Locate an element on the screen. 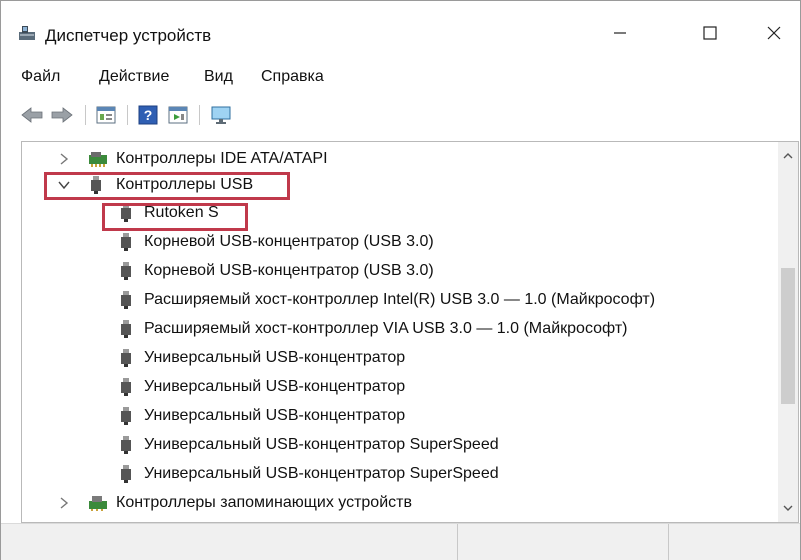 The width and height of the screenshot is (801, 560). storage-controller-icon is located at coordinates (98, 503).